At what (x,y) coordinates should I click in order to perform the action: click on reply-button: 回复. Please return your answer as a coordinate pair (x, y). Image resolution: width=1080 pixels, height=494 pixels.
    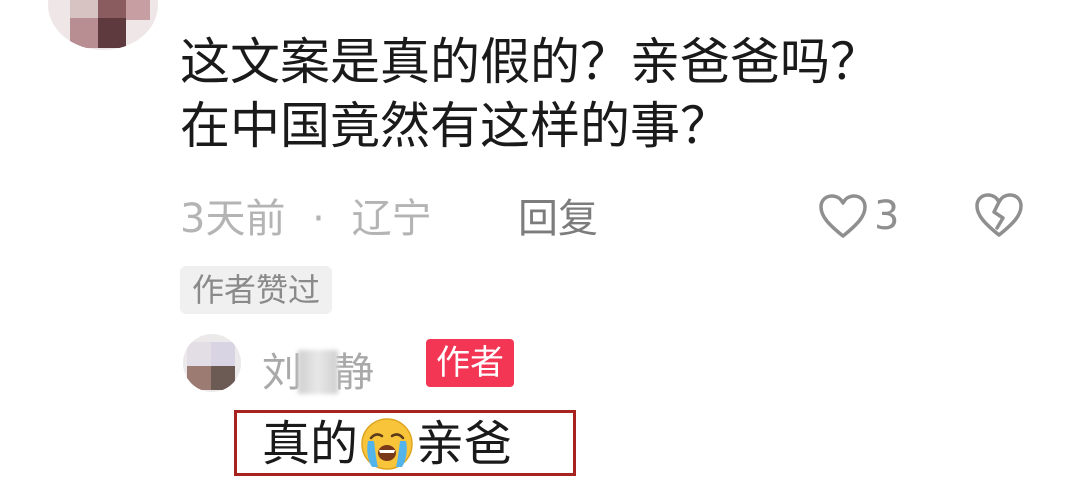
    Looking at the image, I should click on (558, 215).